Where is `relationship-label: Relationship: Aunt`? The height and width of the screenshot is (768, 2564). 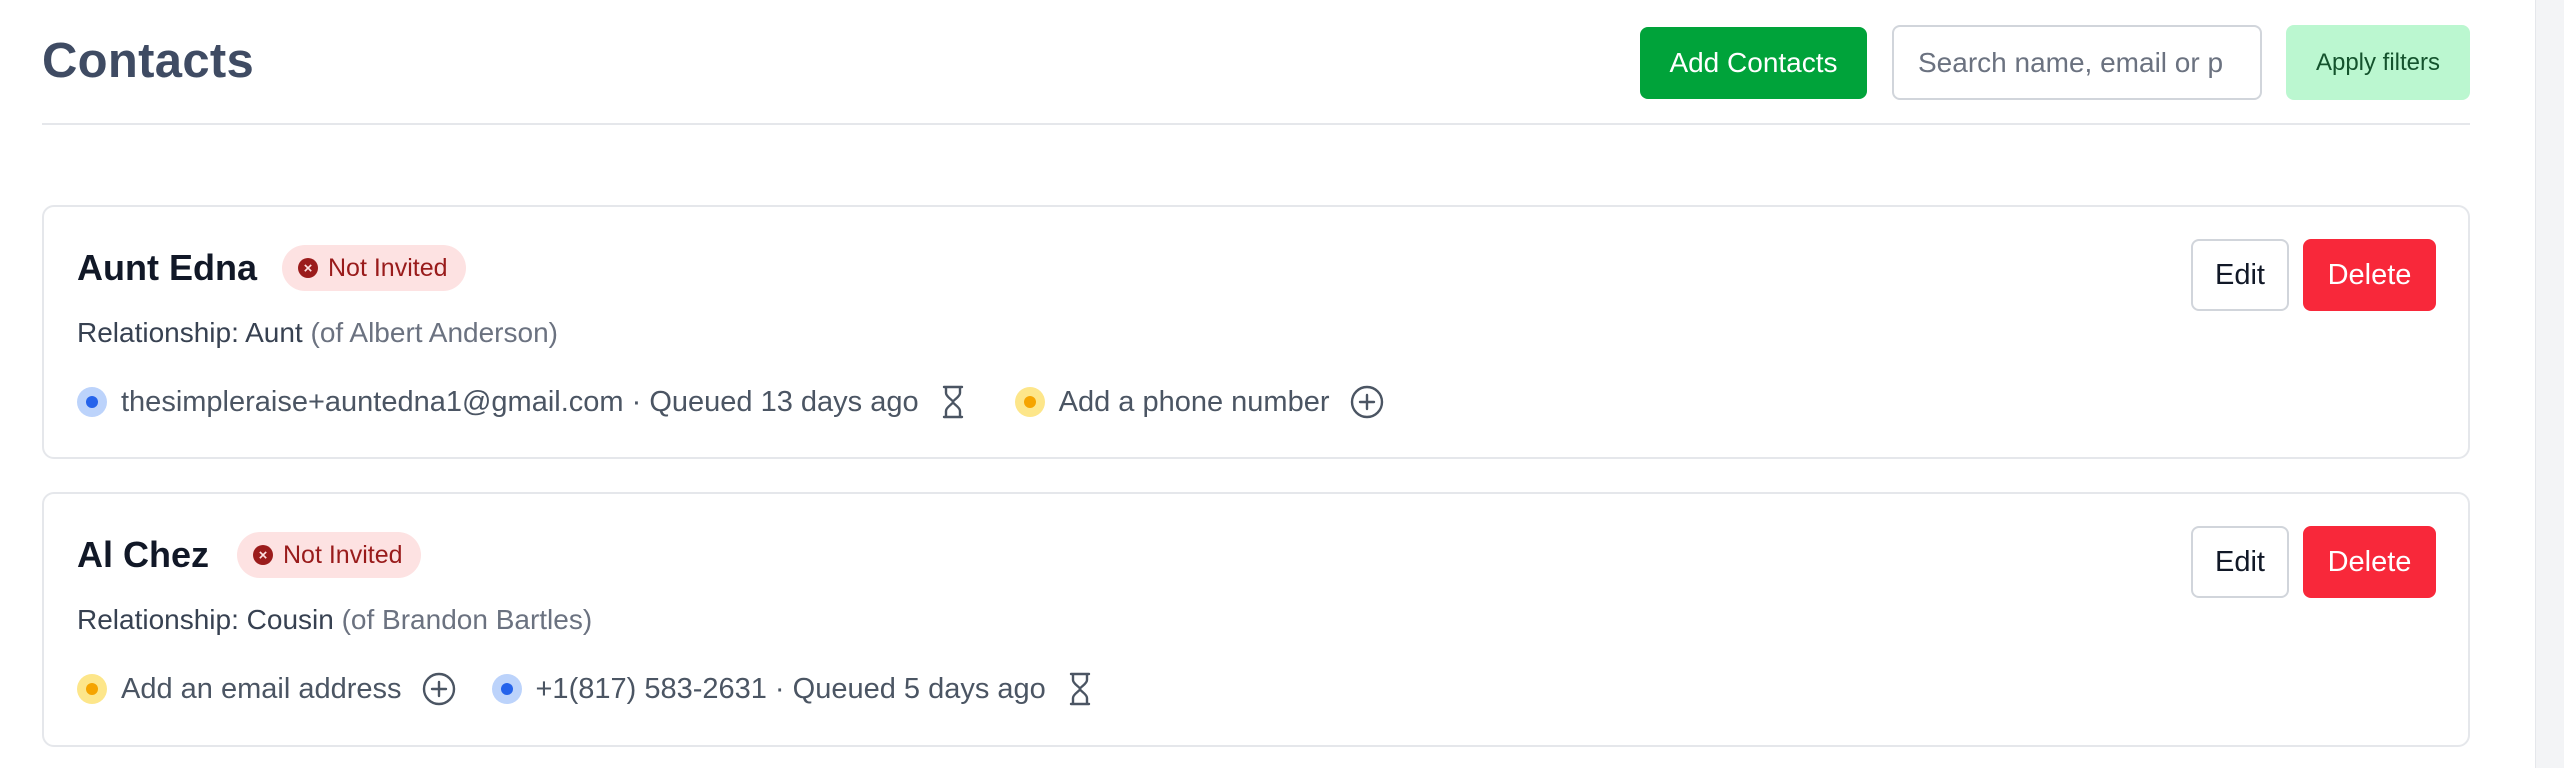 relationship-label: Relationship: Aunt is located at coordinates (190, 332).